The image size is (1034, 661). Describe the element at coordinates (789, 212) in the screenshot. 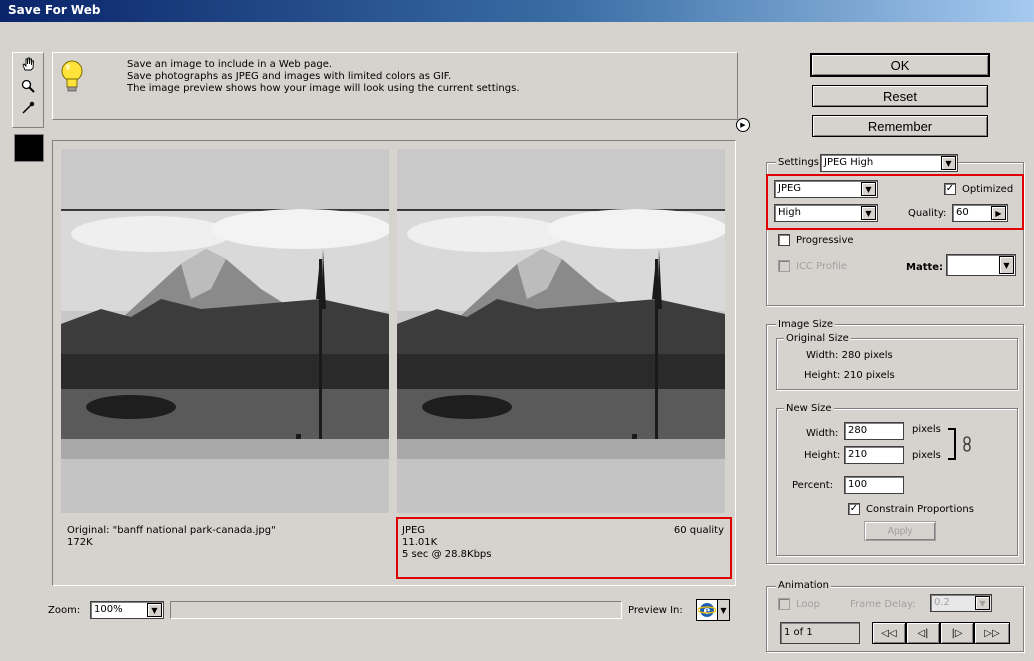

I see `quality-preset-value: High` at that location.